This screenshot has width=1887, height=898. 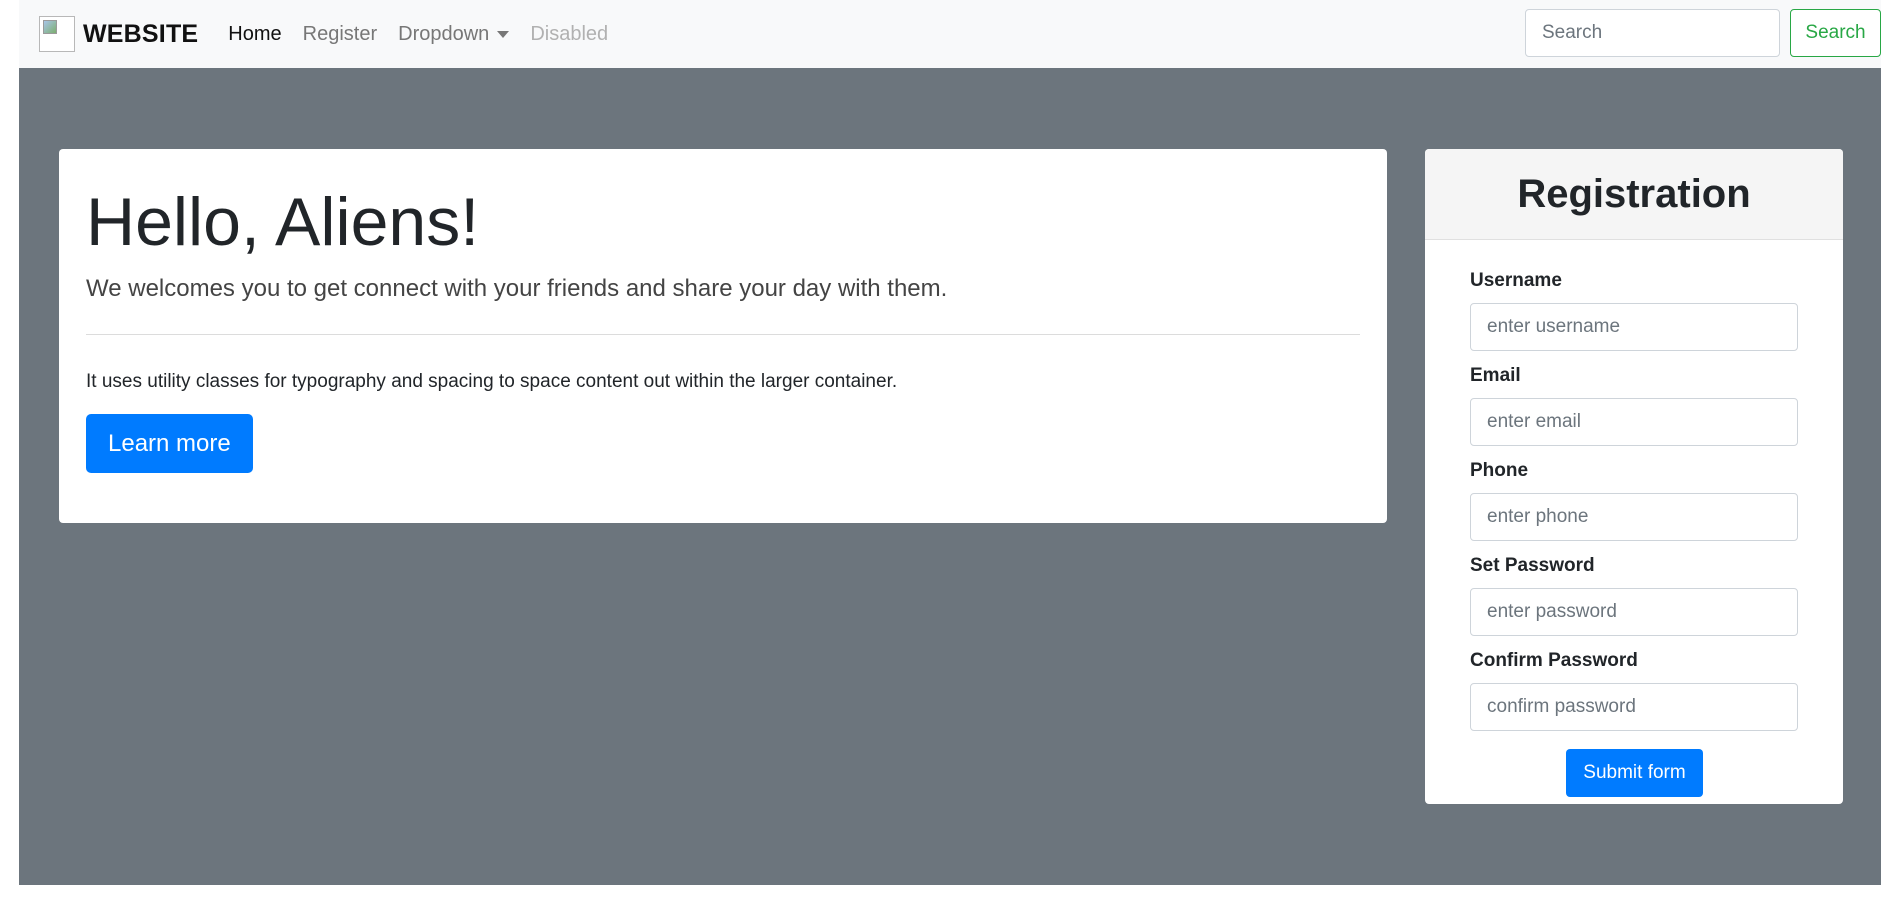 I want to click on nav-dropdown-toggle: Dropdown, so click(x=454, y=34).